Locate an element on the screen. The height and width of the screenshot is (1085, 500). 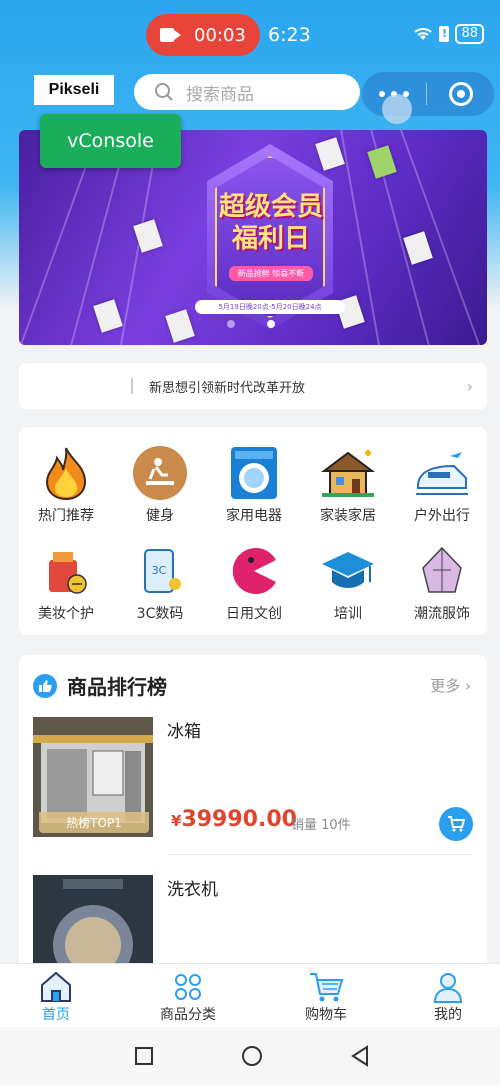
category-hot: 热门推荐 is located at coordinates (66, 485).